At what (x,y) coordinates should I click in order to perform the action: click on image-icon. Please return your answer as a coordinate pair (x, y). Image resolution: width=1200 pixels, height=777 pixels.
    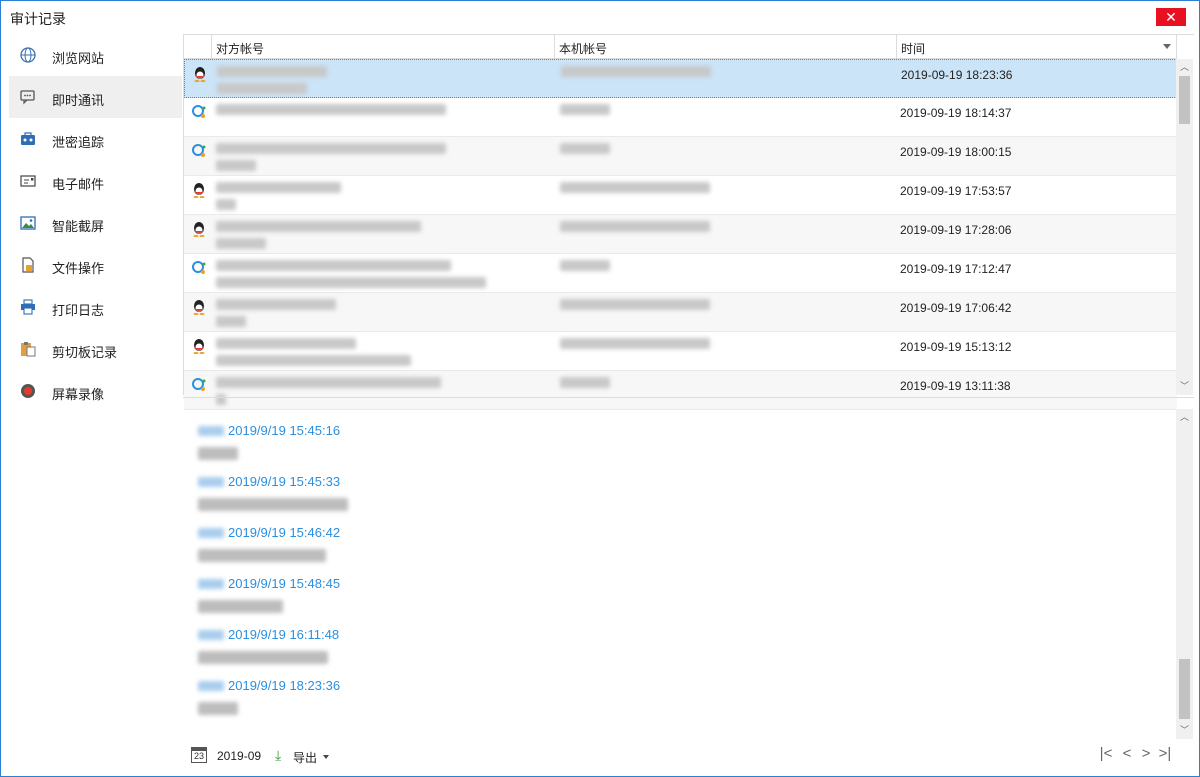
    Looking at the image, I should click on (28, 223).